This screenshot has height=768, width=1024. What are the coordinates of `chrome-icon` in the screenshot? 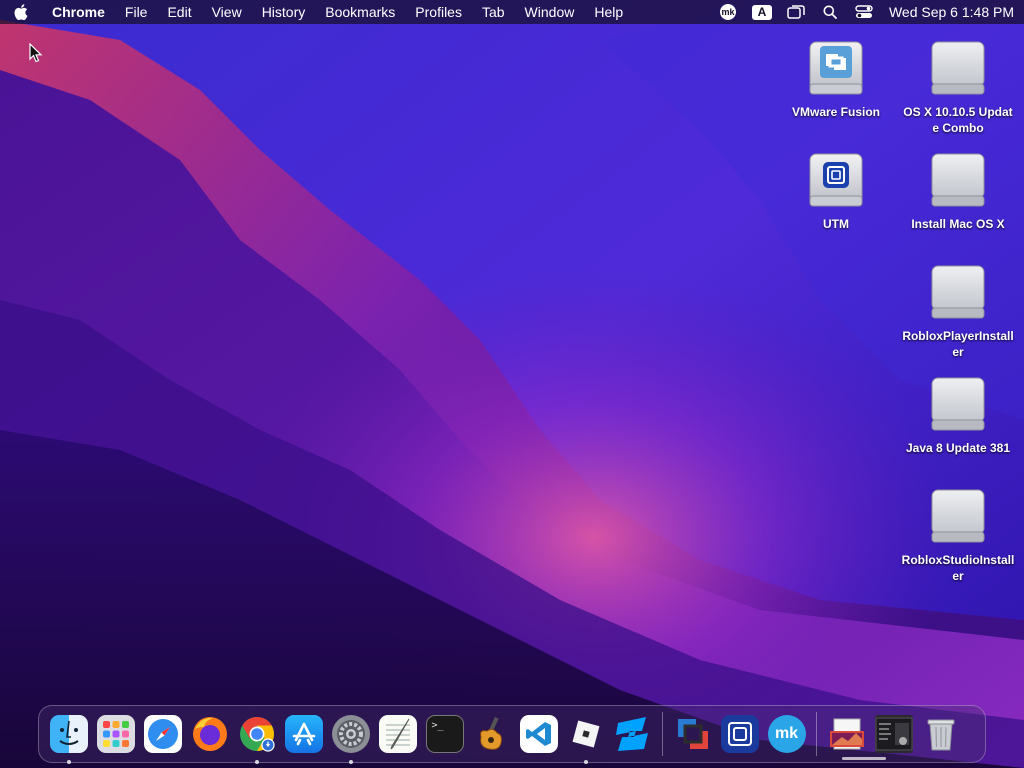 It's located at (257, 734).